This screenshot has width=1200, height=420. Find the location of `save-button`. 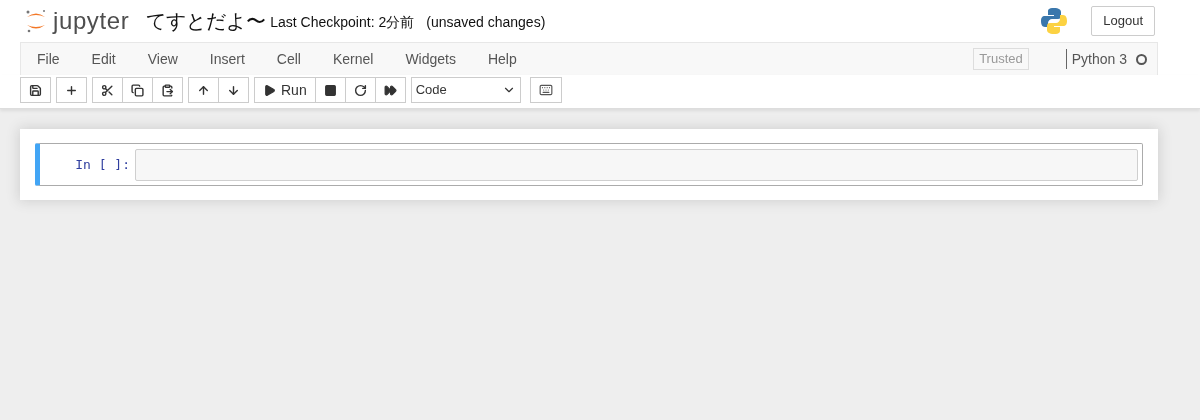

save-button is located at coordinates (35, 90).